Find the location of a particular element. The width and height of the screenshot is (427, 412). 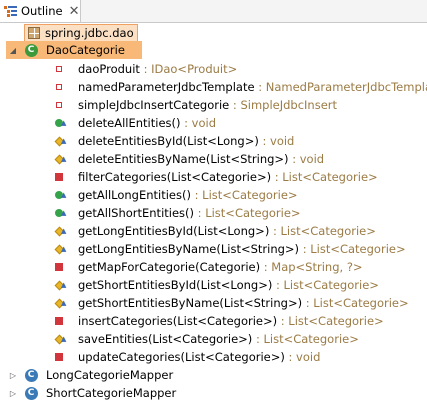

field-private-icon is located at coordinates (59, 105).